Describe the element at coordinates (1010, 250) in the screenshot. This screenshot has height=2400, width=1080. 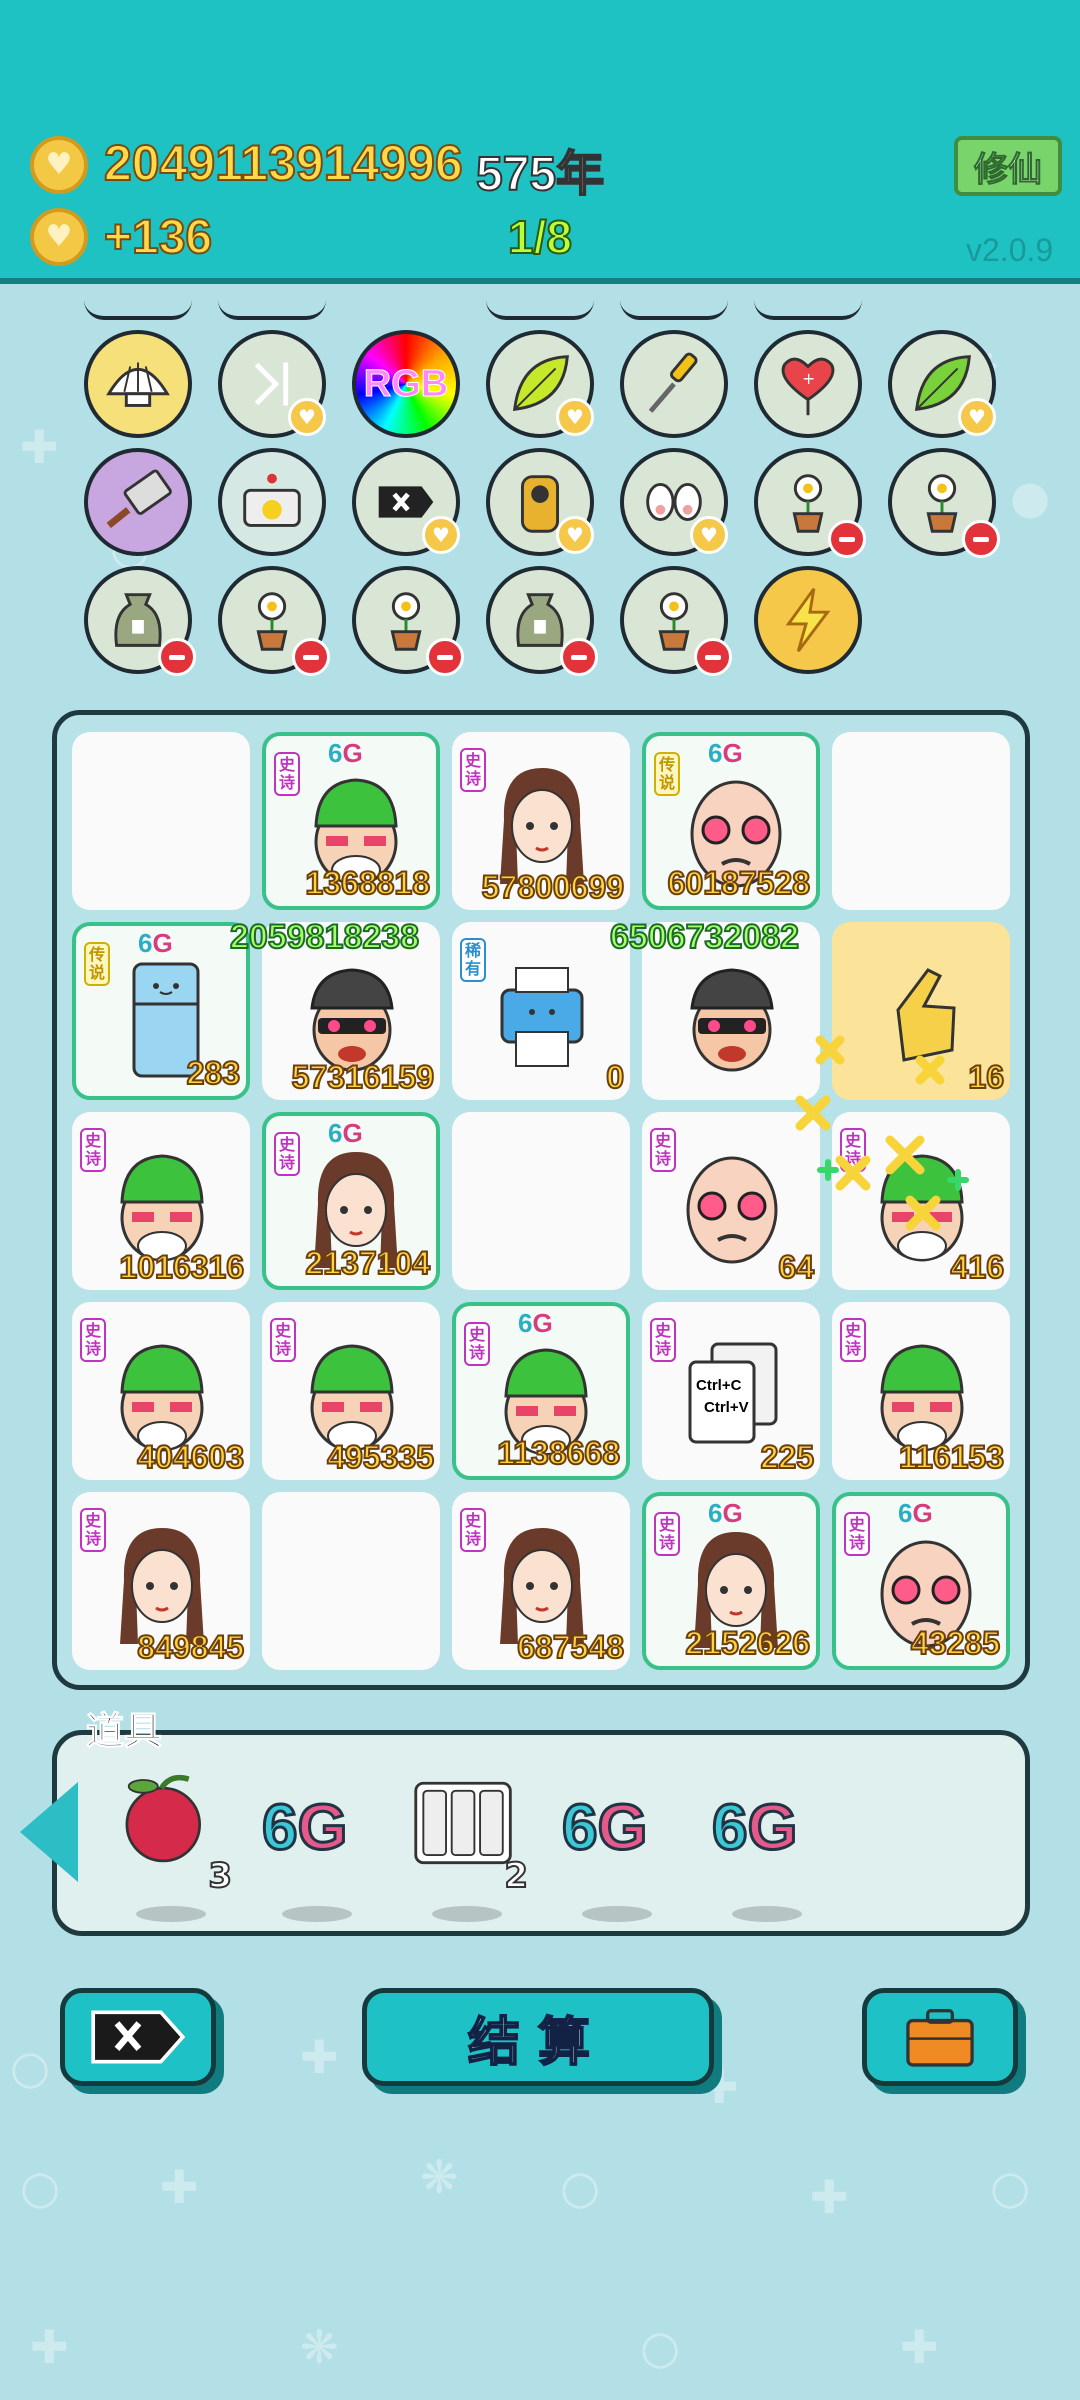
I see `version-label: v2.0.9` at that location.